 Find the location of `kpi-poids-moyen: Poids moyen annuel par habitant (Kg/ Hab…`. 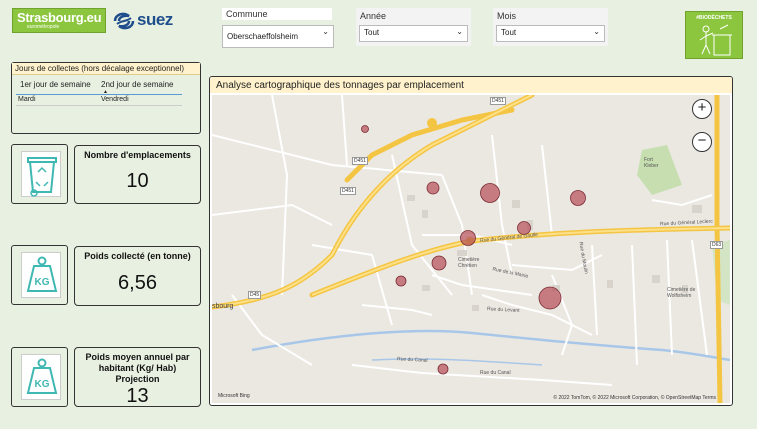

kpi-poids-moyen: Poids moyen annuel par habitant (Kg/ Hab… is located at coordinates (137, 377).